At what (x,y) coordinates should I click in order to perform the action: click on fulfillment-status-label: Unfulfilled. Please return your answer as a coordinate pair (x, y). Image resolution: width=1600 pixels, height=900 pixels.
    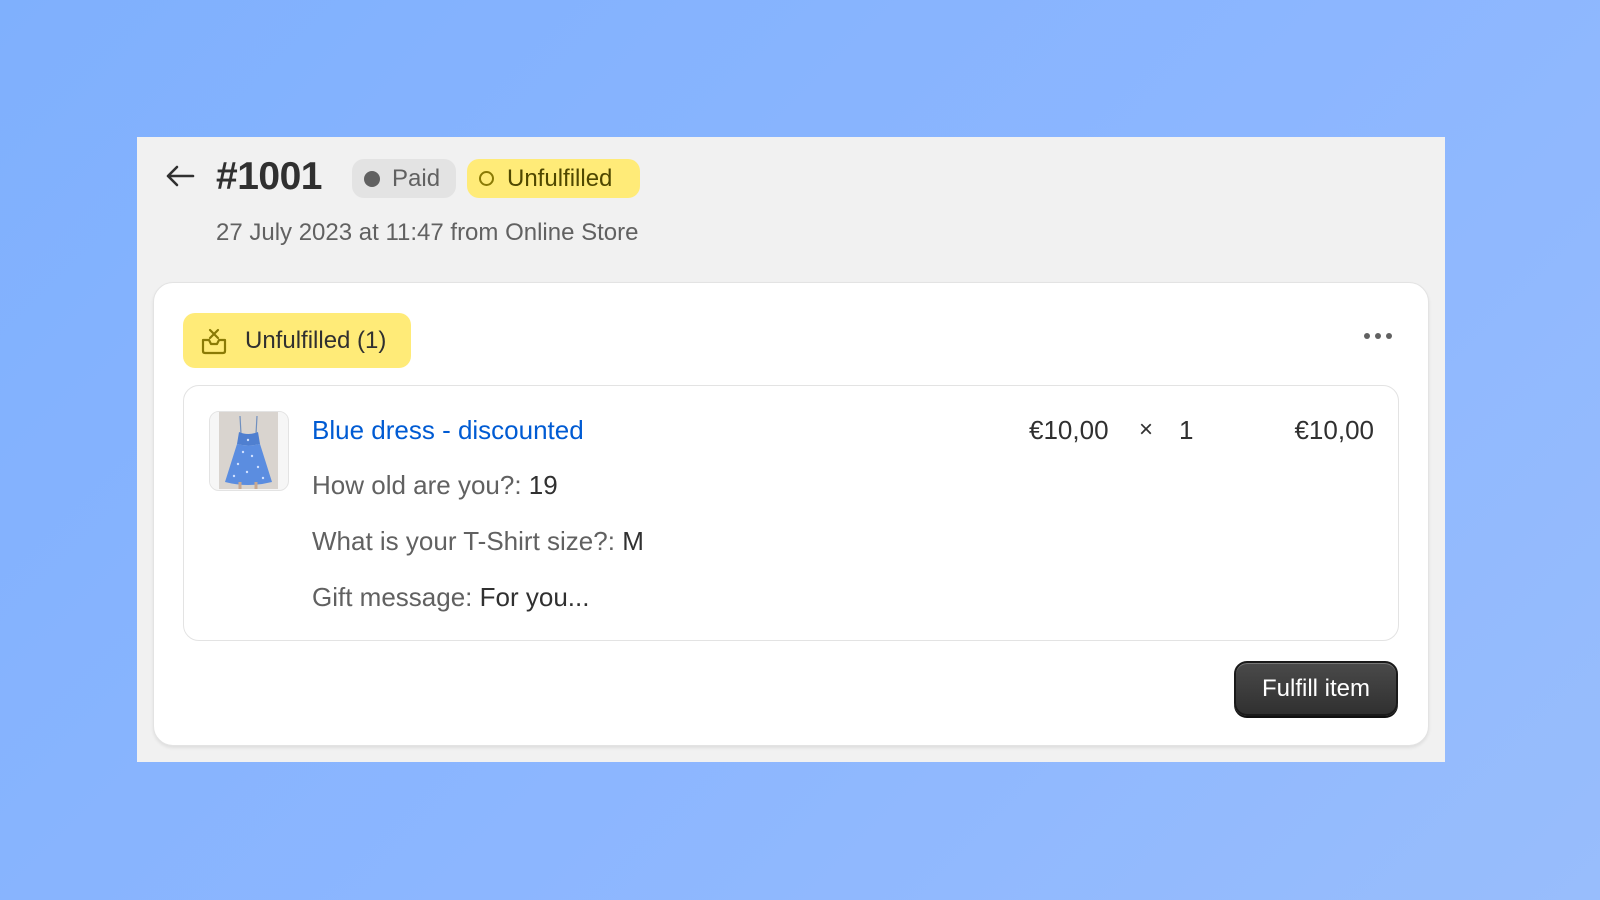
    Looking at the image, I should click on (560, 178).